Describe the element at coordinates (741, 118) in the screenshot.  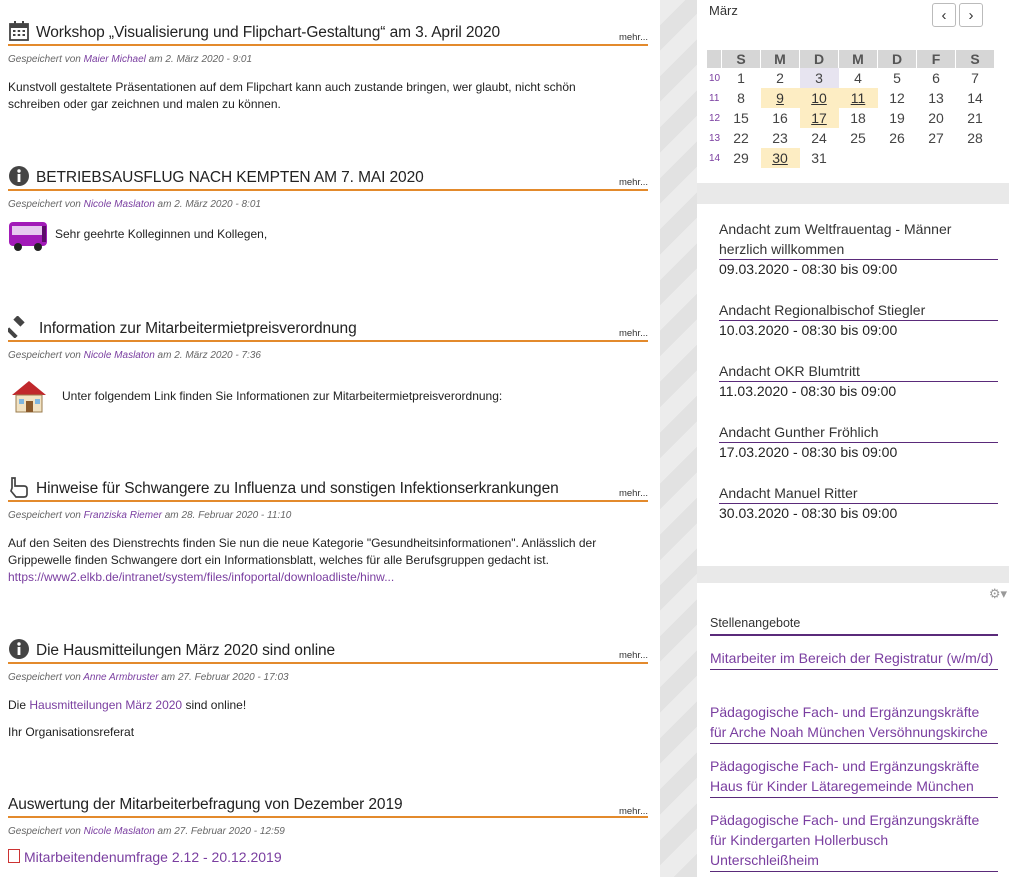
I see `calendar-day: 15` at that location.